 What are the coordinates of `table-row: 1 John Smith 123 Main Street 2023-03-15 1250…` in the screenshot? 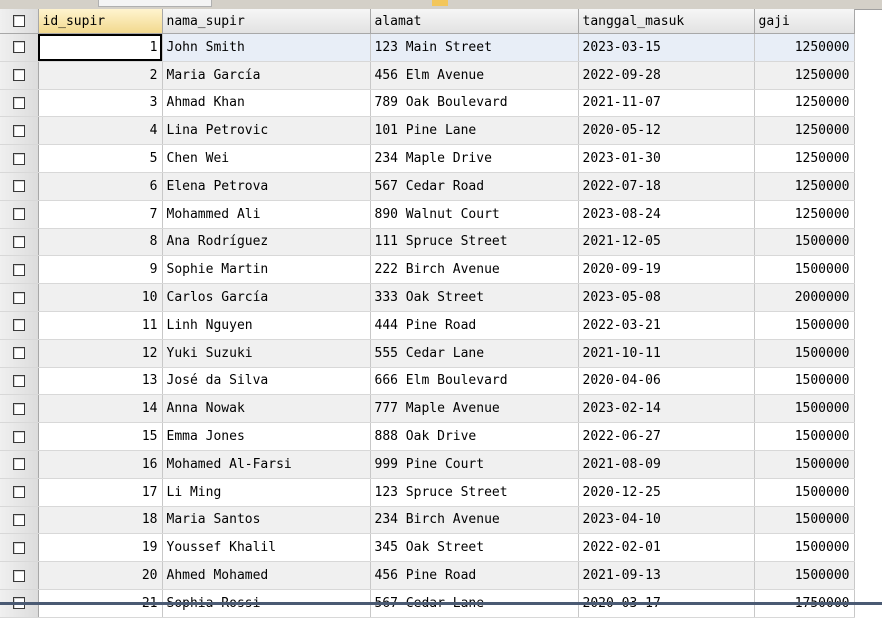 It's located at (427, 47).